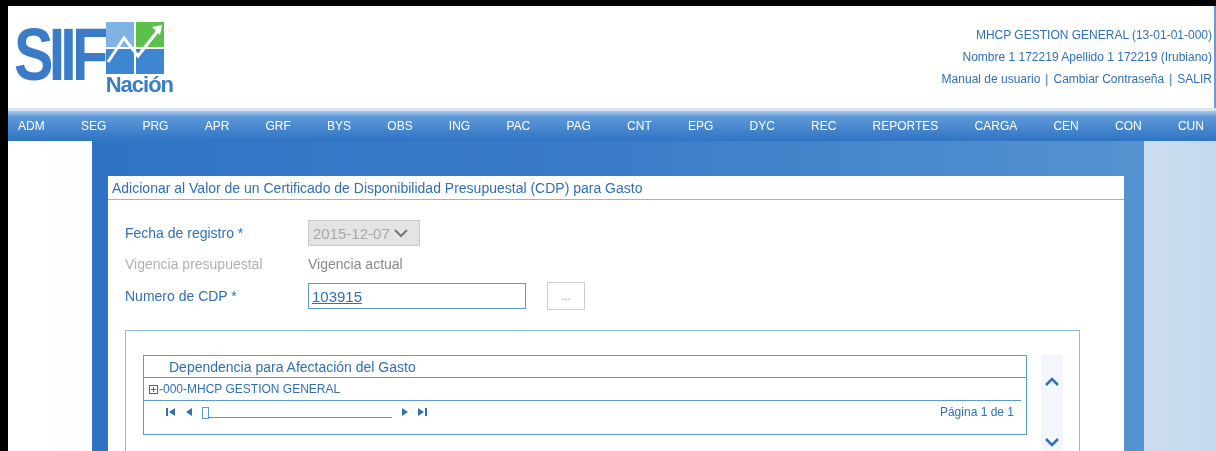 The image size is (1216, 451). I want to click on menu-item: CUN, so click(1190, 126).